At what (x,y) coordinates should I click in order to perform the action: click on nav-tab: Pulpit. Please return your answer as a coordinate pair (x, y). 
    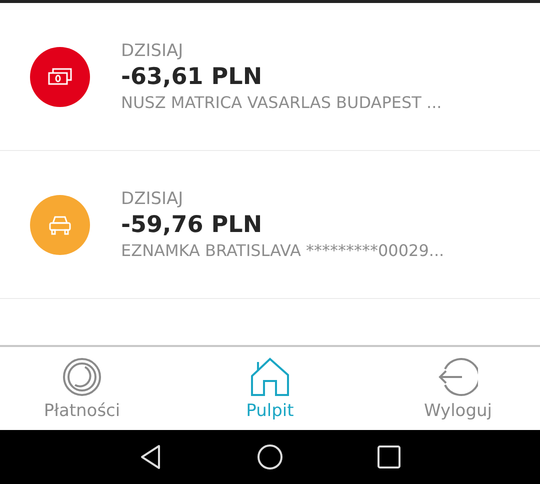
    Looking at the image, I should click on (270, 388).